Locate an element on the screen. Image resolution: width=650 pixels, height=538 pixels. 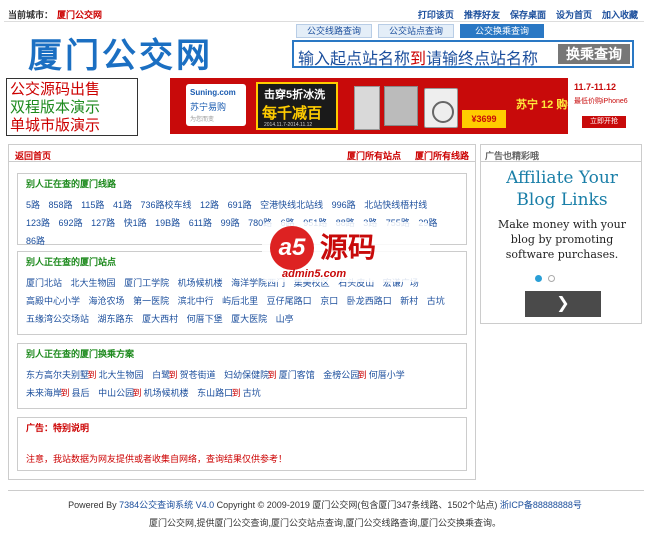
station-link: 京口 is located at coordinates (329, 301).